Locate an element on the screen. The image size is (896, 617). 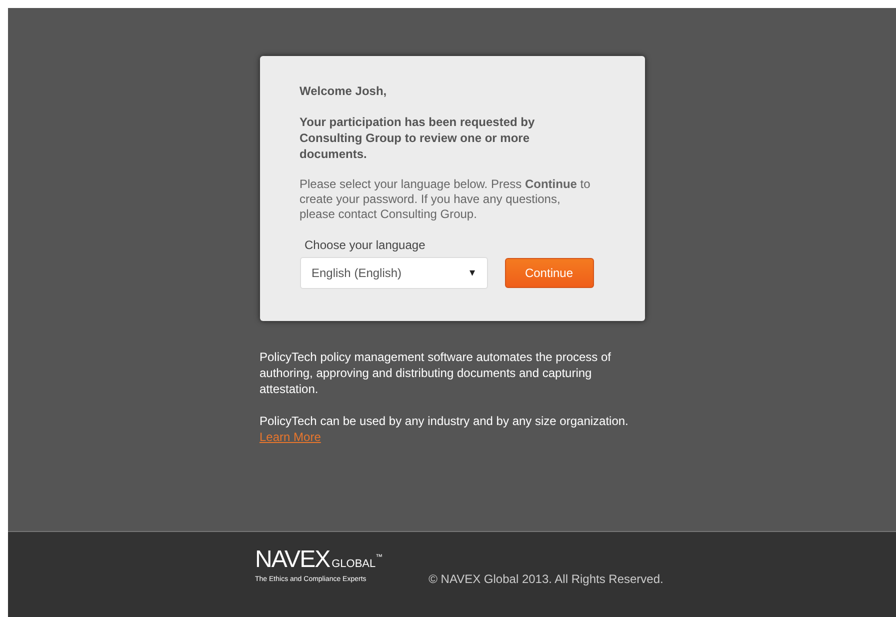
logo-wordmark: NAVEX is located at coordinates (292, 560).